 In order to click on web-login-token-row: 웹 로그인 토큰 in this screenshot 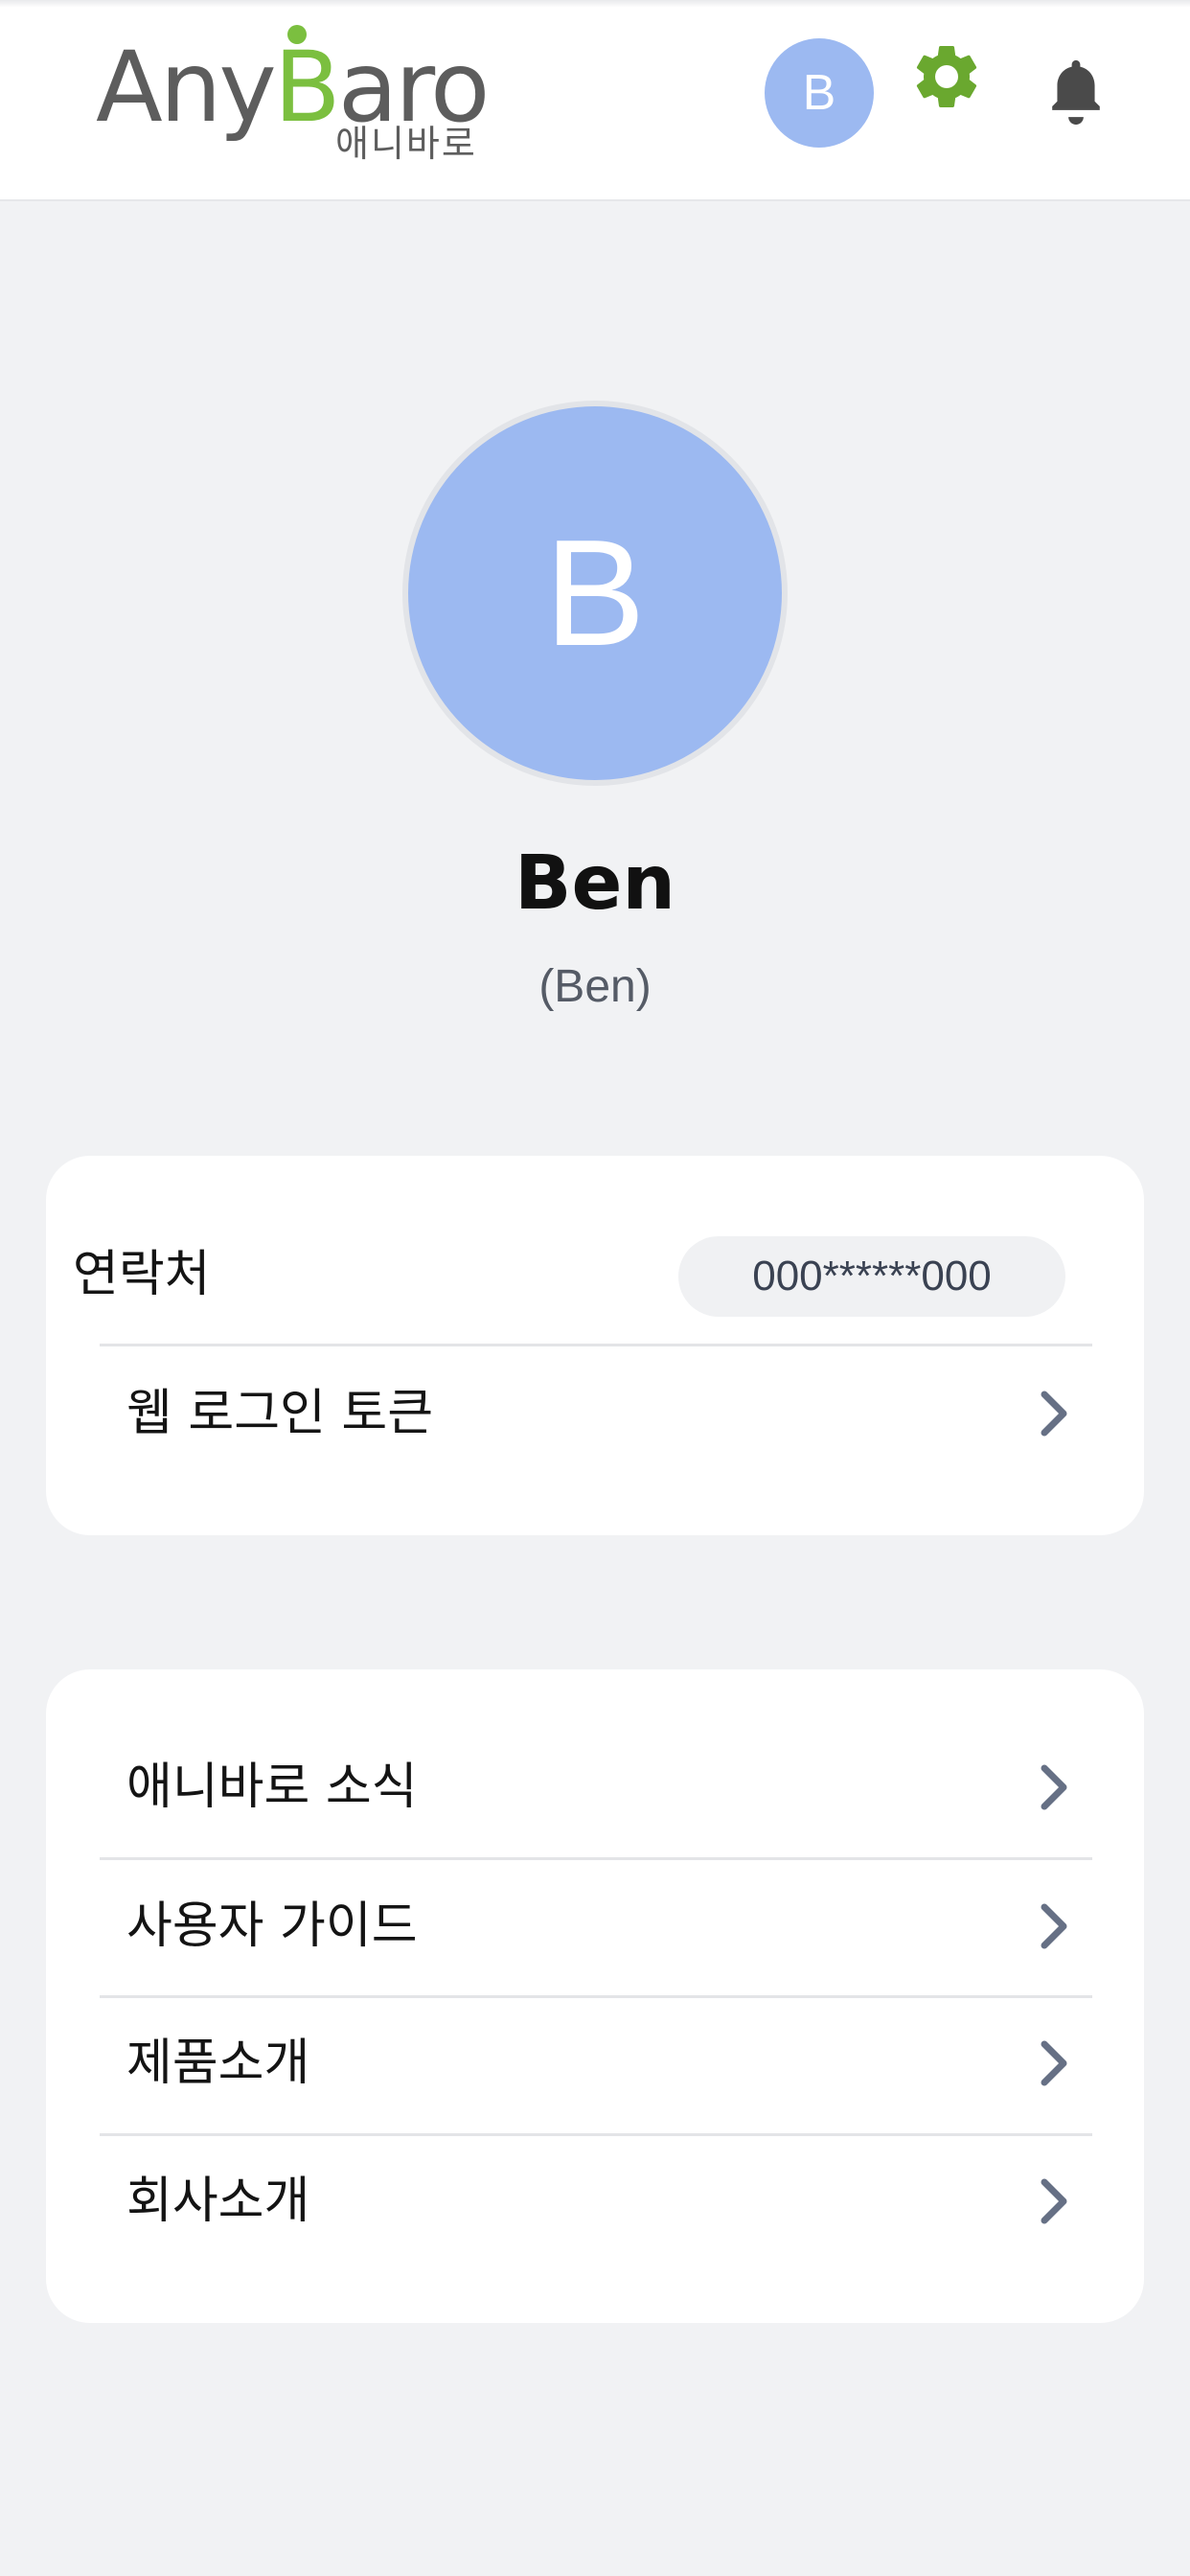, I will do `click(560, 1413)`.